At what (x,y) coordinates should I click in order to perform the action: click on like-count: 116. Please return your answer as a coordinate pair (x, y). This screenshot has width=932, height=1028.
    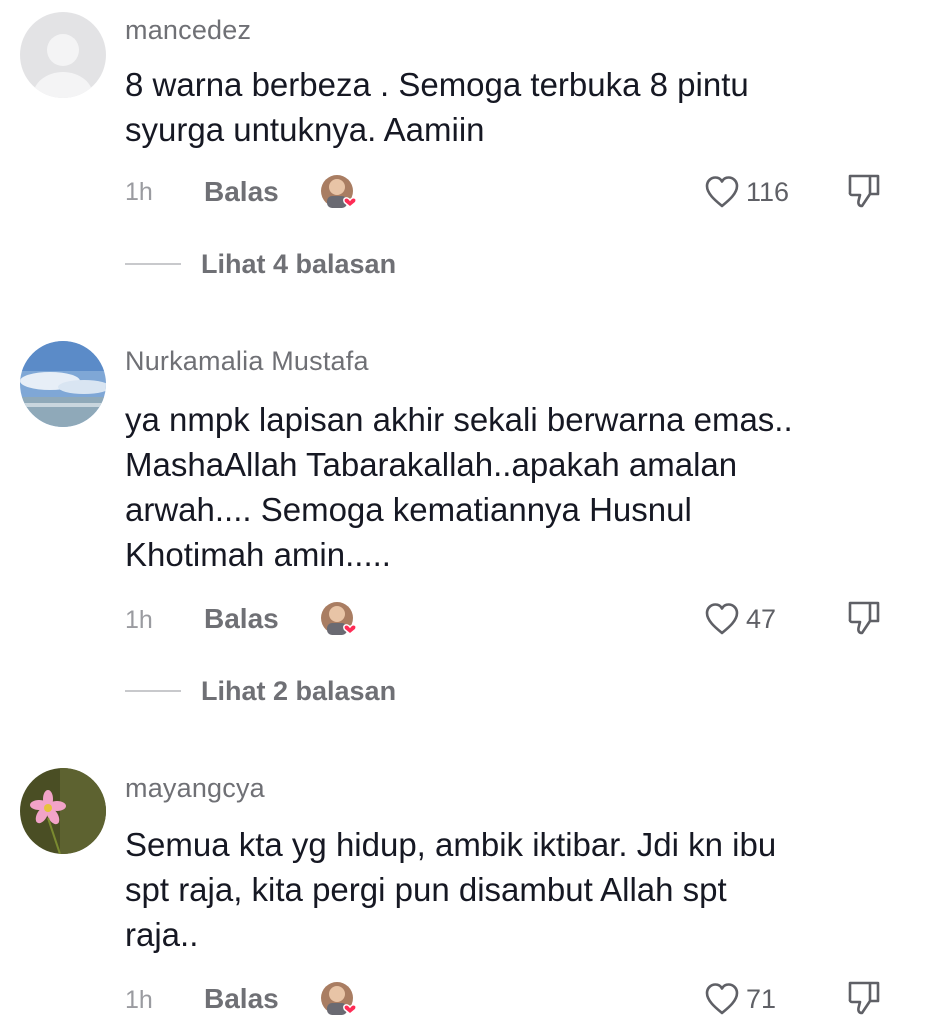
    Looking at the image, I should click on (768, 191).